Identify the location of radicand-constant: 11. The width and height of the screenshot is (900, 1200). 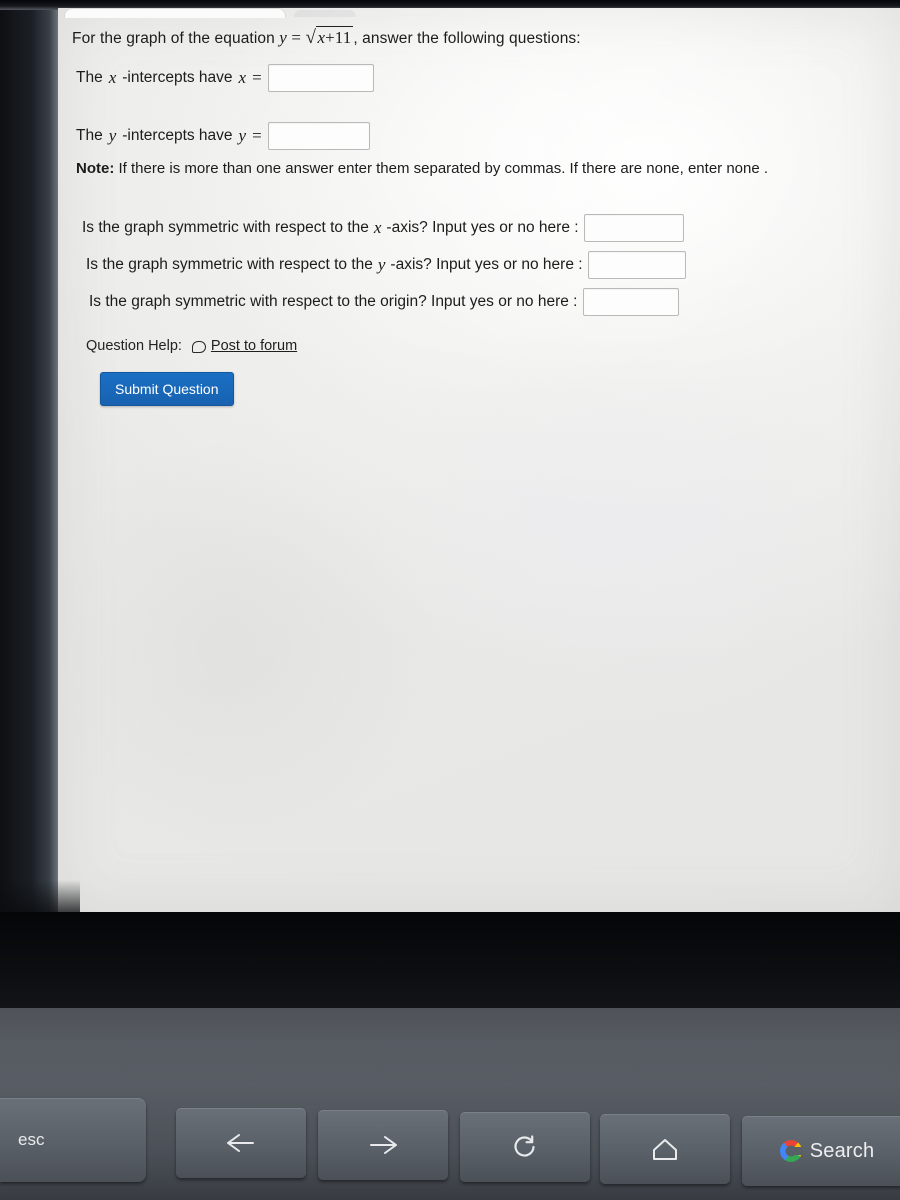
(343, 37).